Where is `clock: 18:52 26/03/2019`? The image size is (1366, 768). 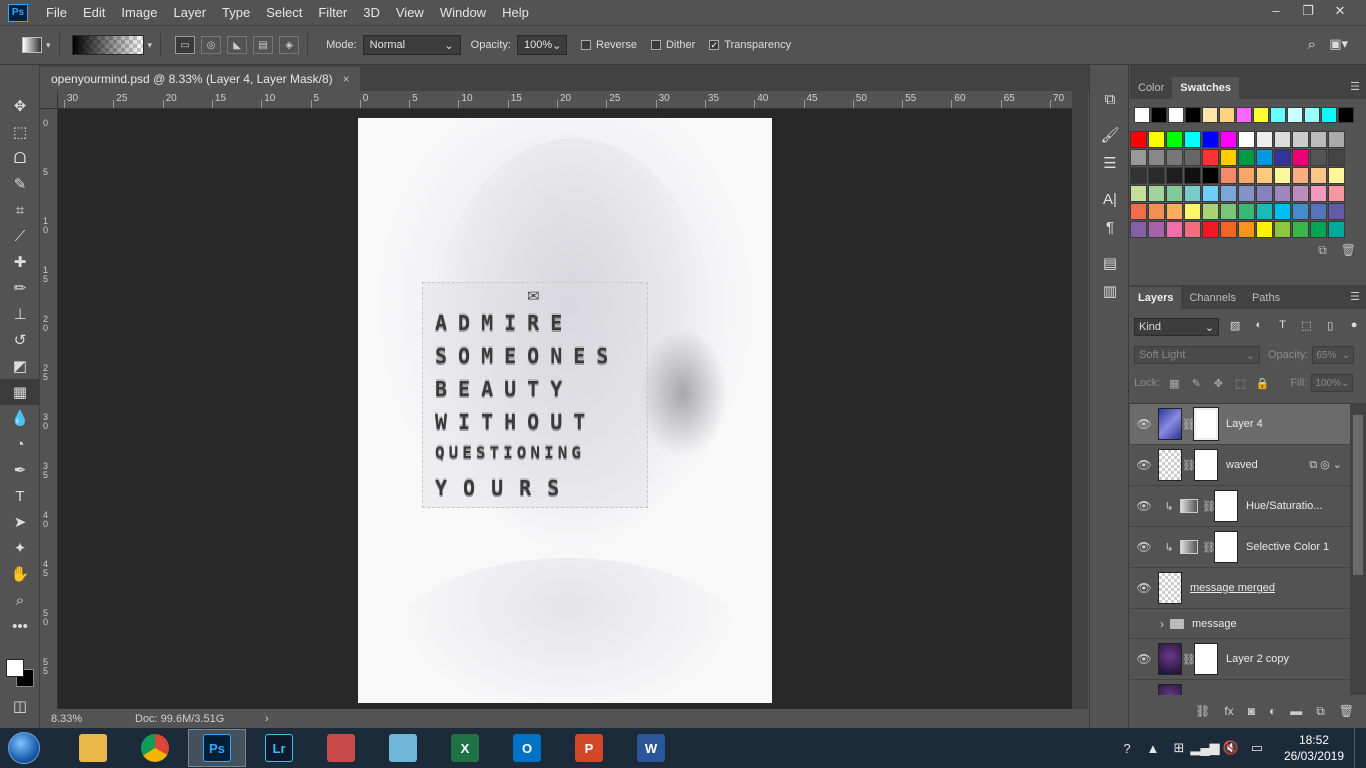
clock: 18:52 26/03/2019 is located at coordinates (1314, 748).